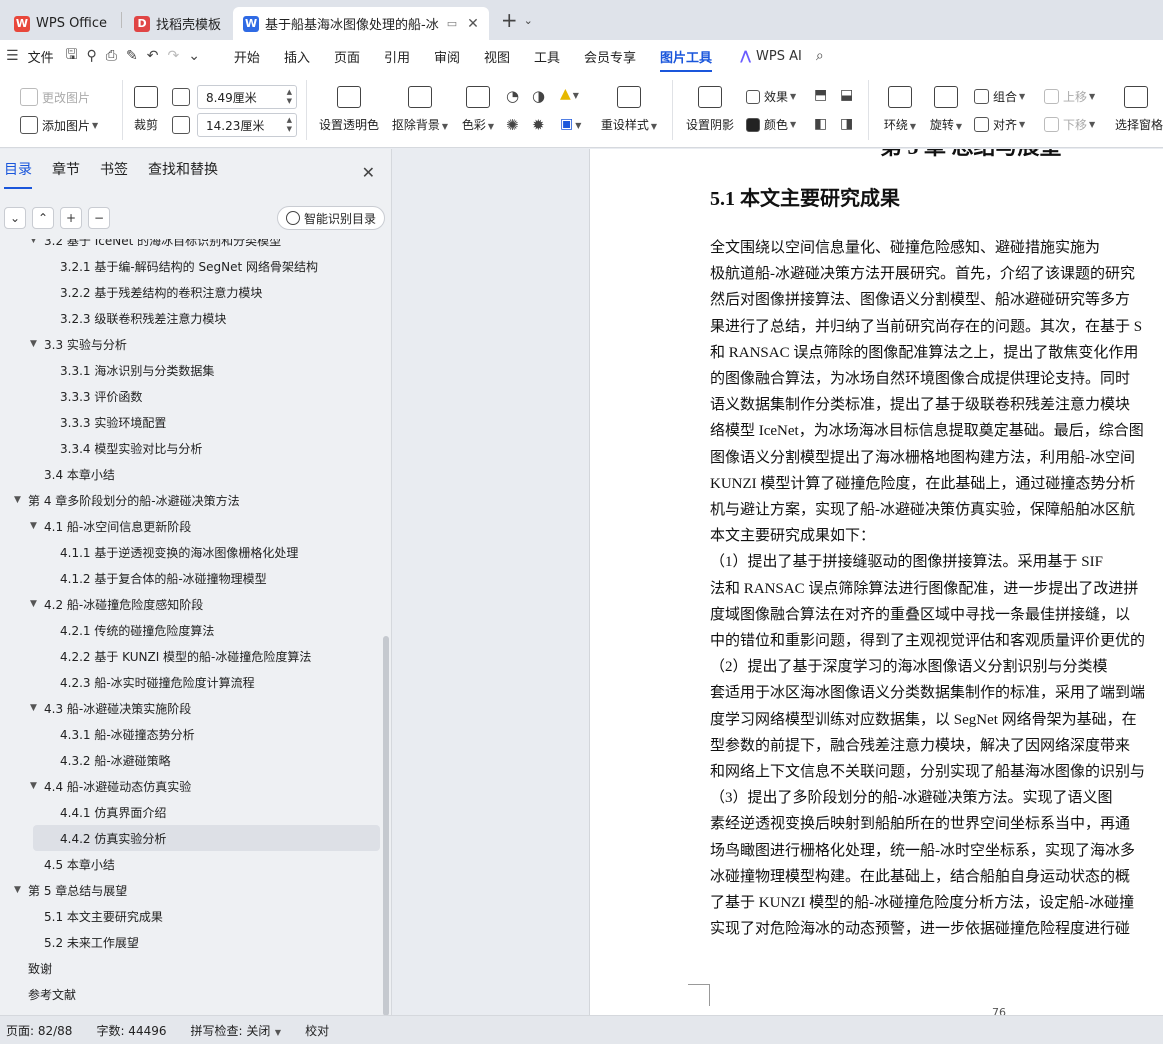  Describe the element at coordinates (846, 95) in the screenshot. I see `shadow-down-icon: ⬓` at that location.